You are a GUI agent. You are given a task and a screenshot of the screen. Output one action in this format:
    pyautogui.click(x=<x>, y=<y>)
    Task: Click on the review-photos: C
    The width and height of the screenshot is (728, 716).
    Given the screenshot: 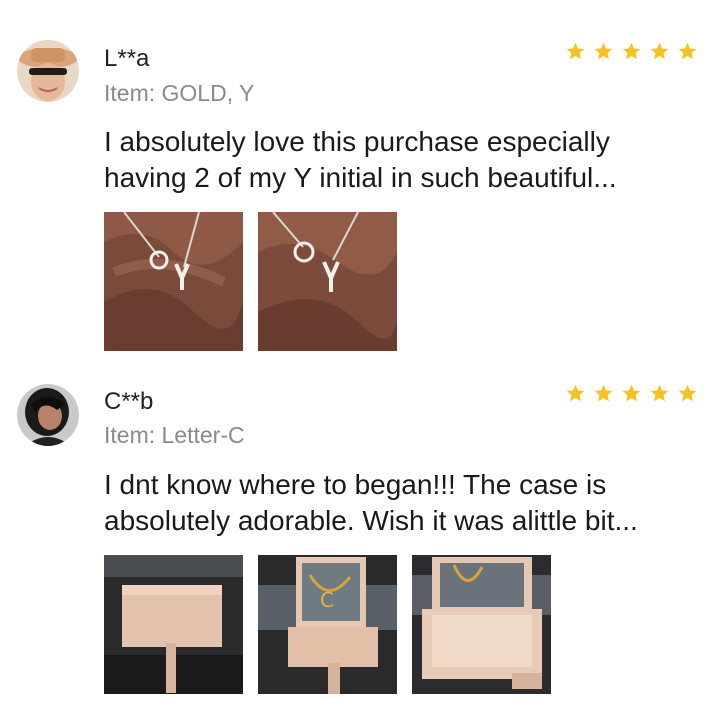 What is the action you would take?
    pyautogui.click(x=327, y=624)
    